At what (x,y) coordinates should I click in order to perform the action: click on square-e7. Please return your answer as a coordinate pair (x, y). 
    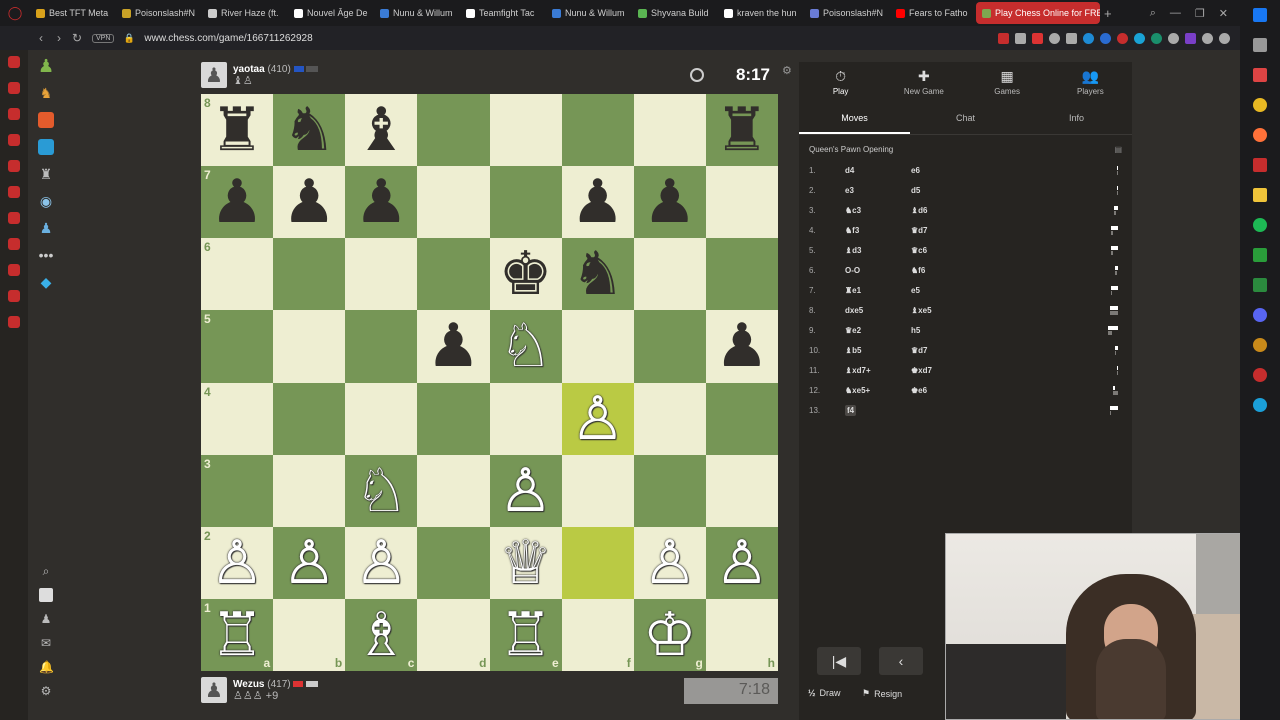
    Looking at the image, I should click on (525, 202).